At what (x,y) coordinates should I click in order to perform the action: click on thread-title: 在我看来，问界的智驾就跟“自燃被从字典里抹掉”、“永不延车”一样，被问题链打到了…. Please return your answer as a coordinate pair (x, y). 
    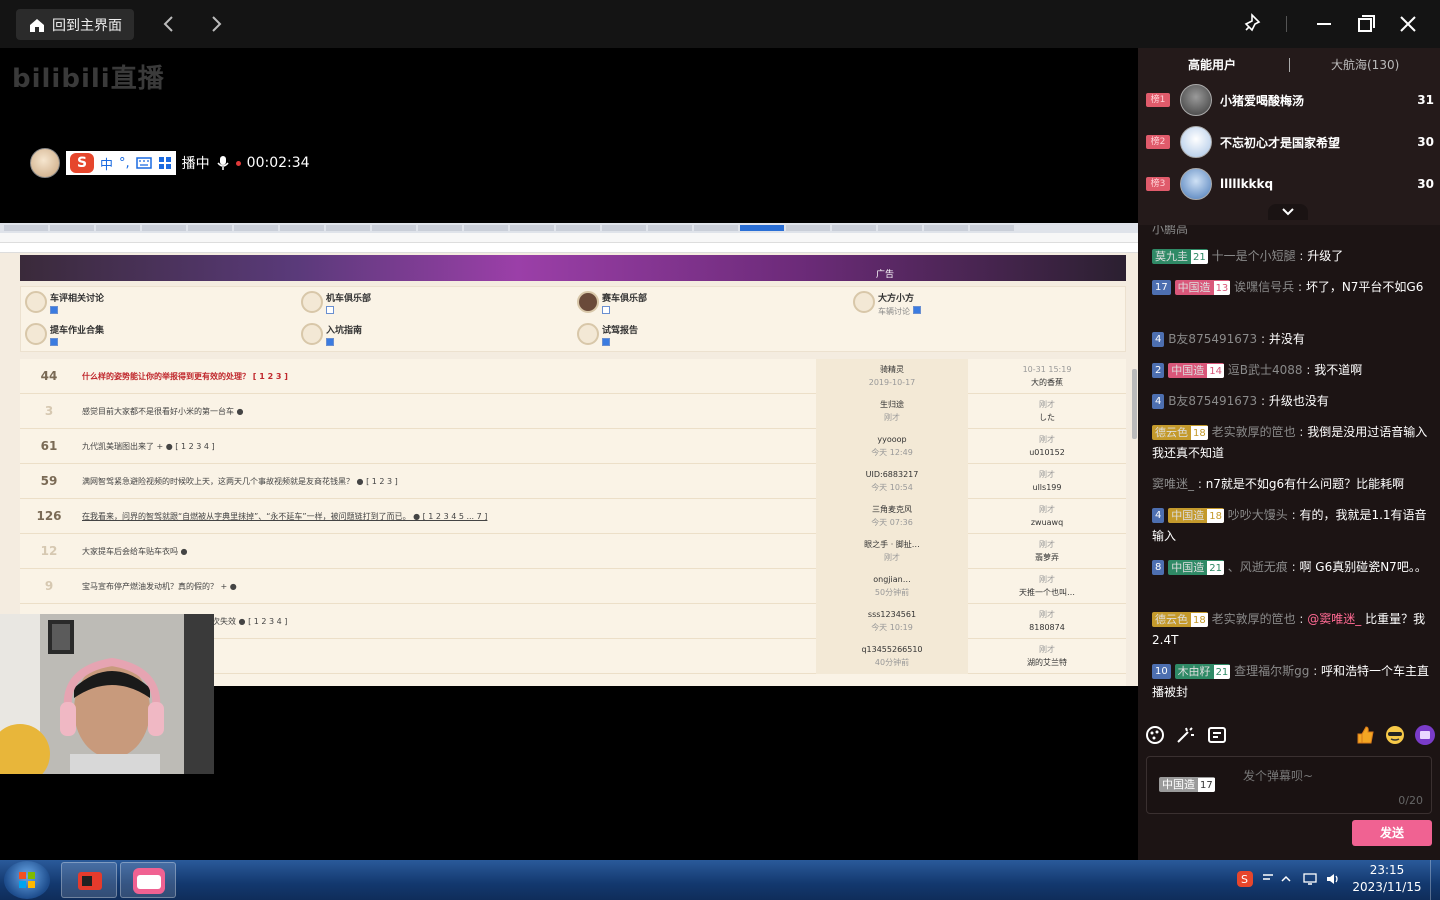
    Looking at the image, I should click on (449, 516).